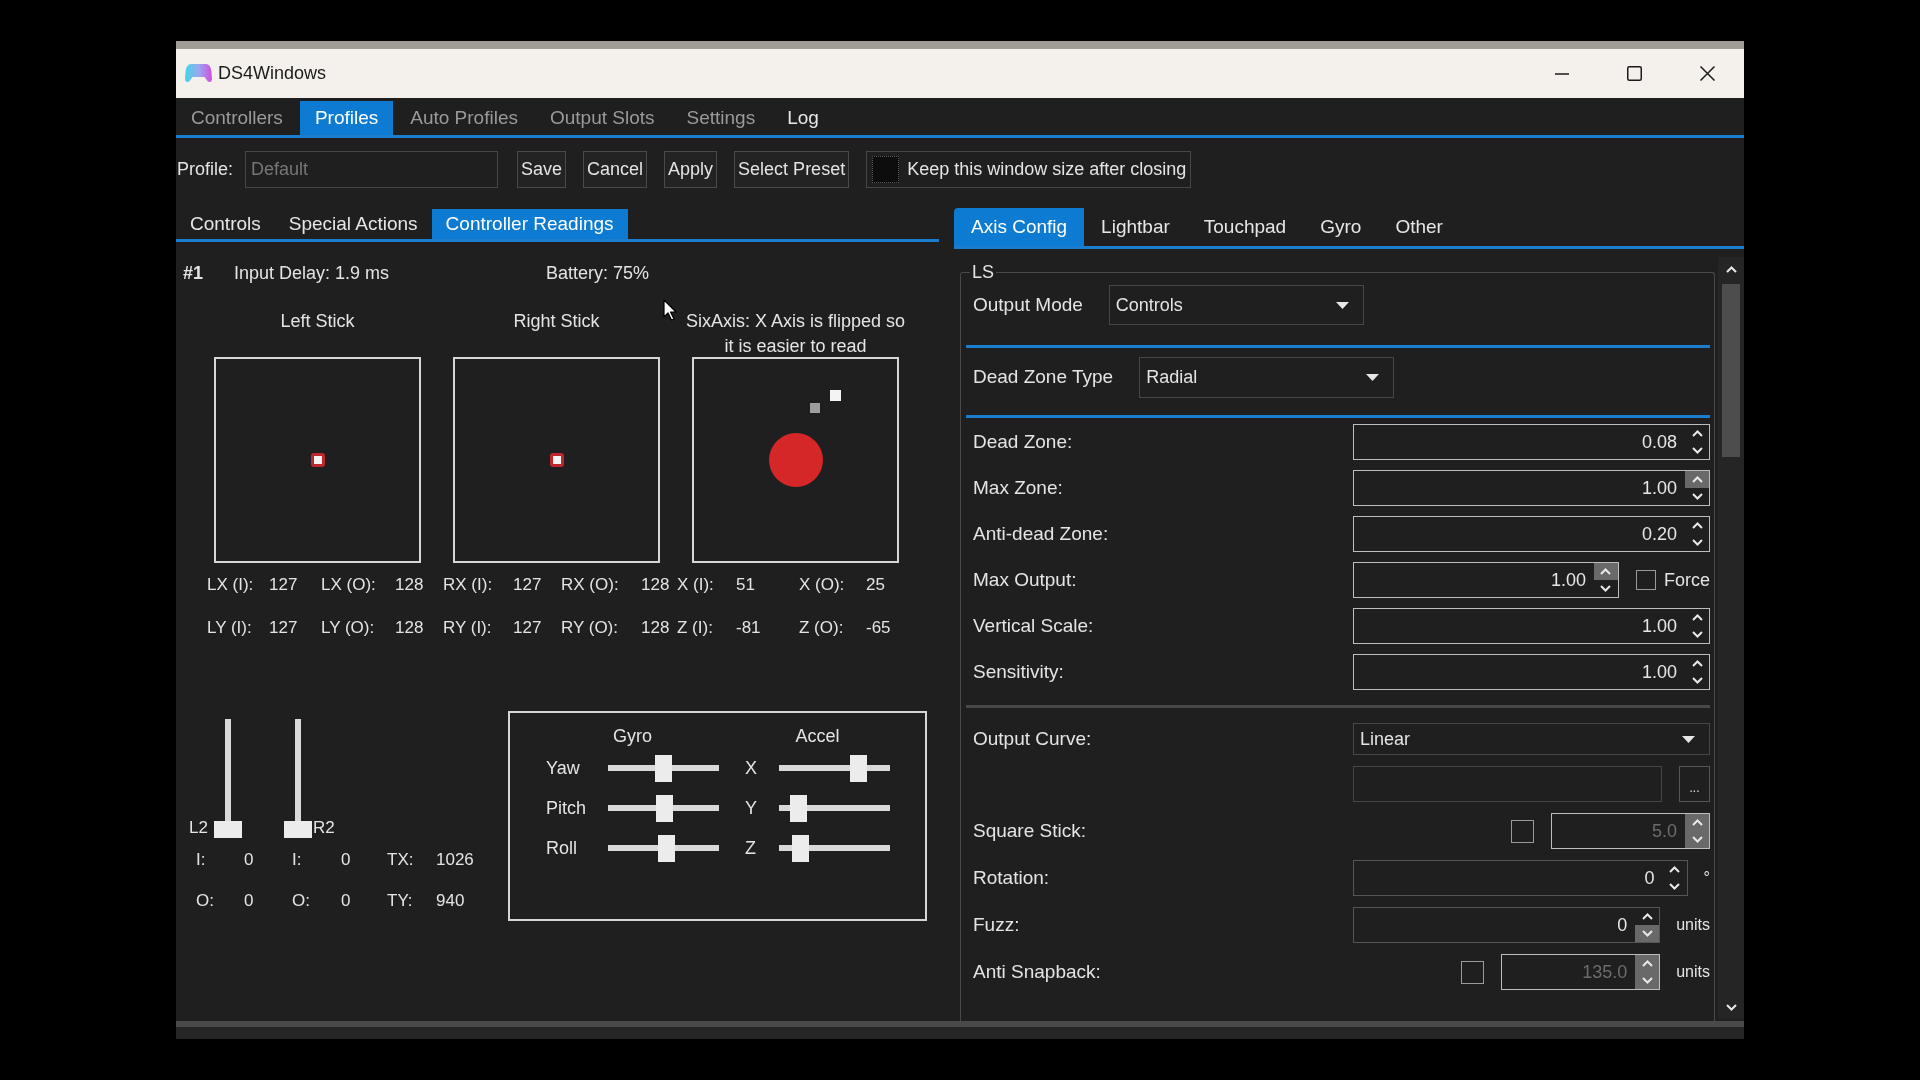 This screenshot has height=1080, width=1920. What do you see at coordinates (1023, 441) in the screenshot?
I see `setting-label: Dead Zone:` at bounding box center [1023, 441].